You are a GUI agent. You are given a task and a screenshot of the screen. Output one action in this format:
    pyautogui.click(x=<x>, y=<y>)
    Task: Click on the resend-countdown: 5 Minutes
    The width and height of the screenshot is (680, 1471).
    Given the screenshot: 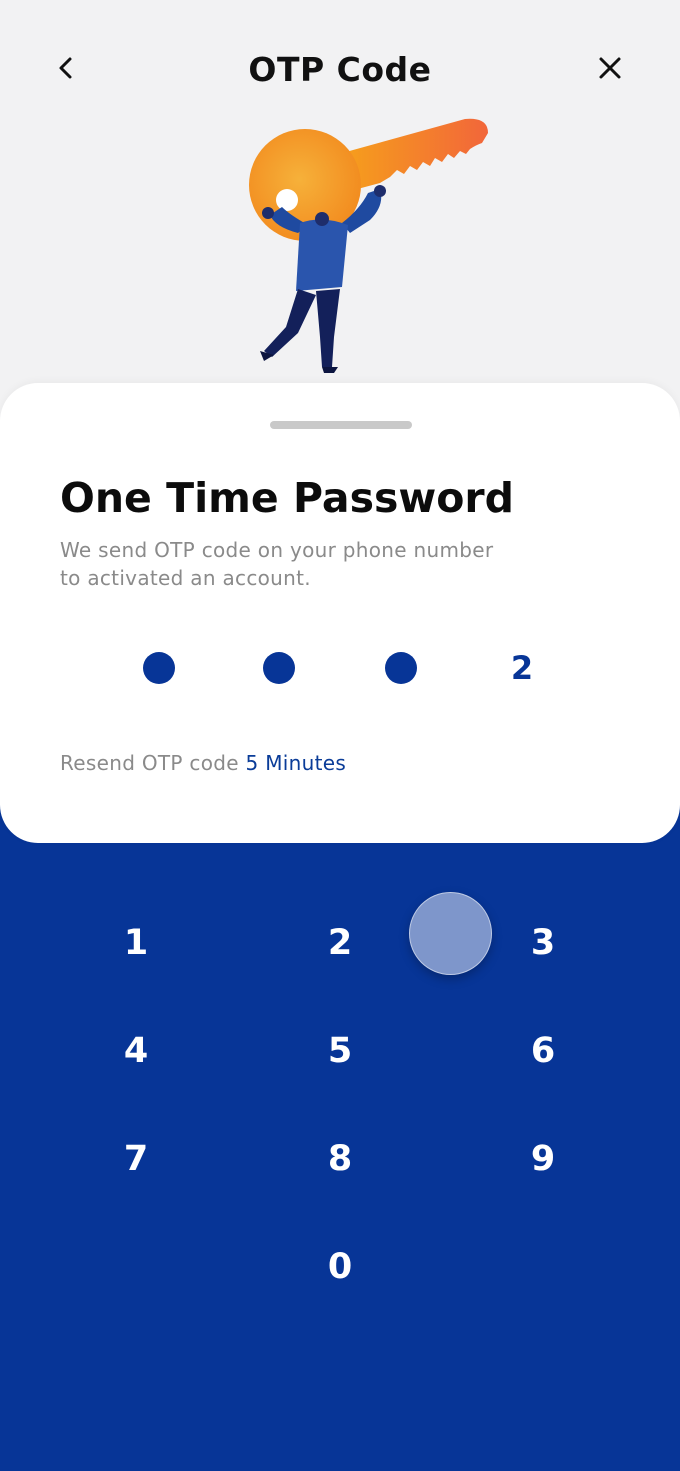 What is the action you would take?
    pyautogui.click(x=296, y=763)
    